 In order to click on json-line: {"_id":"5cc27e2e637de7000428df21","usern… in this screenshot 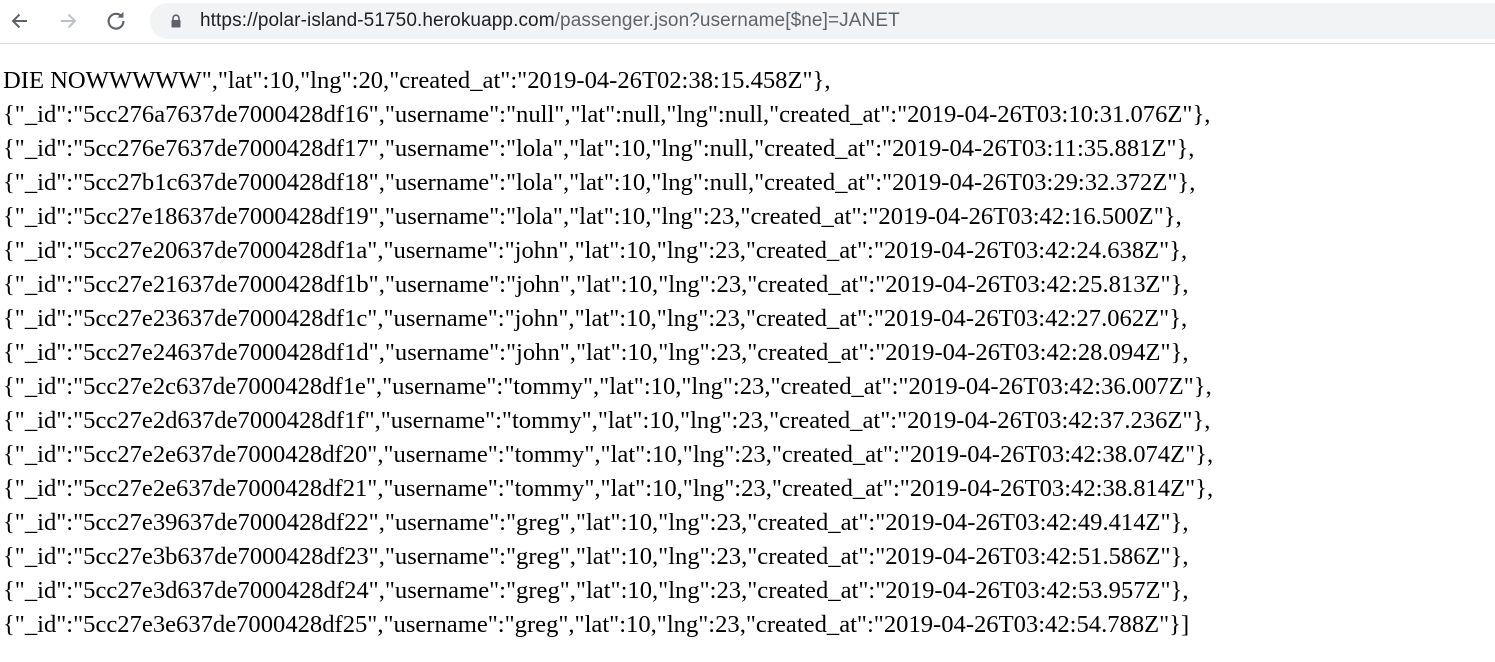, I will do `click(608, 488)`.